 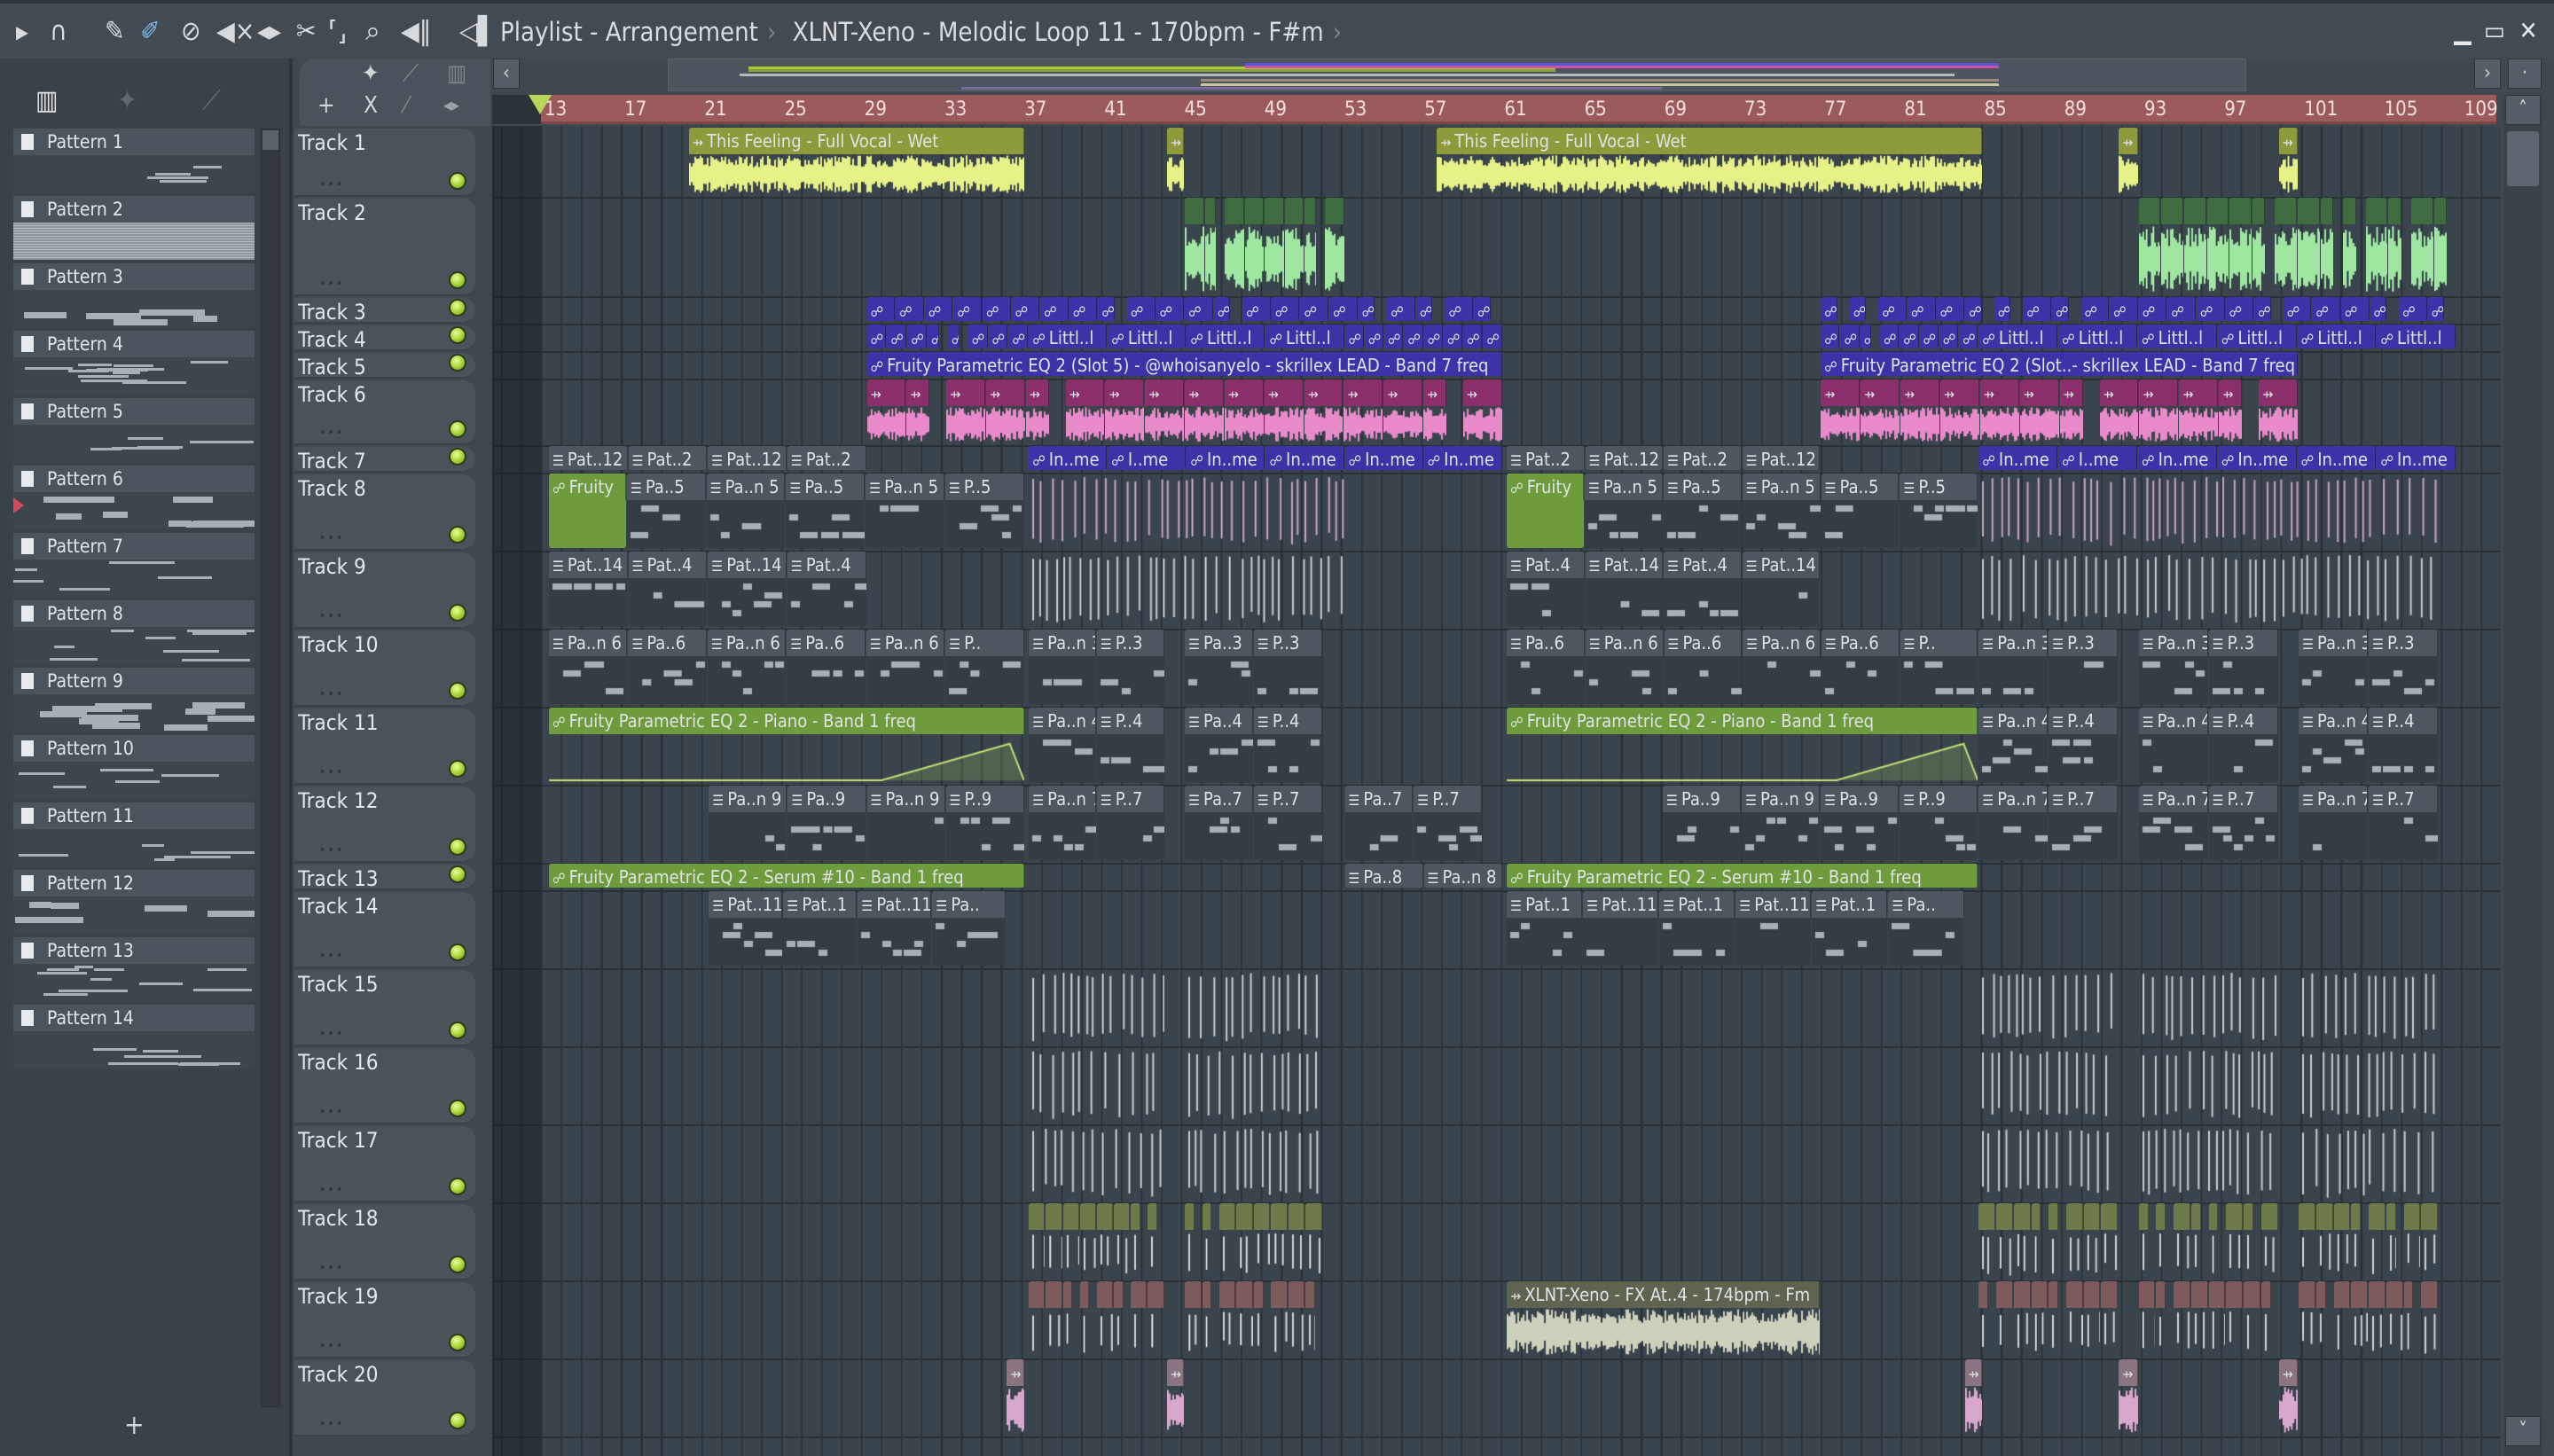 What do you see at coordinates (2523, 110) in the screenshot?
I see `scroll-up-icon: ˄` at bounding box center [2523, 110].